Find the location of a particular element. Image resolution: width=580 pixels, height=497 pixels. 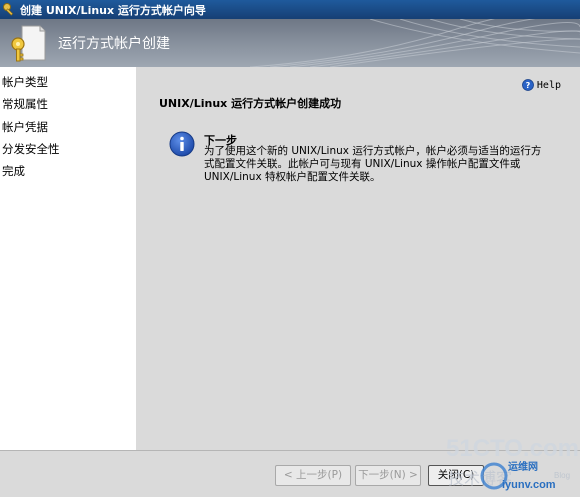

previous-button: < 上一步(P) is located at coordinates (313, 475).